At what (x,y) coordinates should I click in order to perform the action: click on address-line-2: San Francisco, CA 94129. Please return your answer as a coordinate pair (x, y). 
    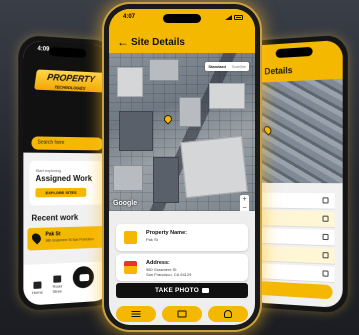
    Looking at the image, I should click on (169, 274).